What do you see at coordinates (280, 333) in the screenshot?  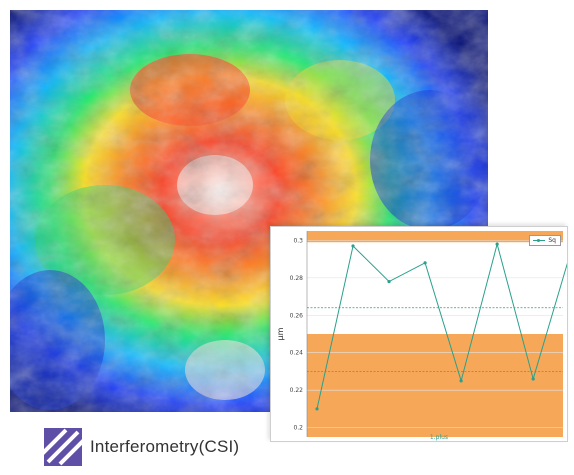 I see `y-axis-label: μm` at bounding box center [280, 333].